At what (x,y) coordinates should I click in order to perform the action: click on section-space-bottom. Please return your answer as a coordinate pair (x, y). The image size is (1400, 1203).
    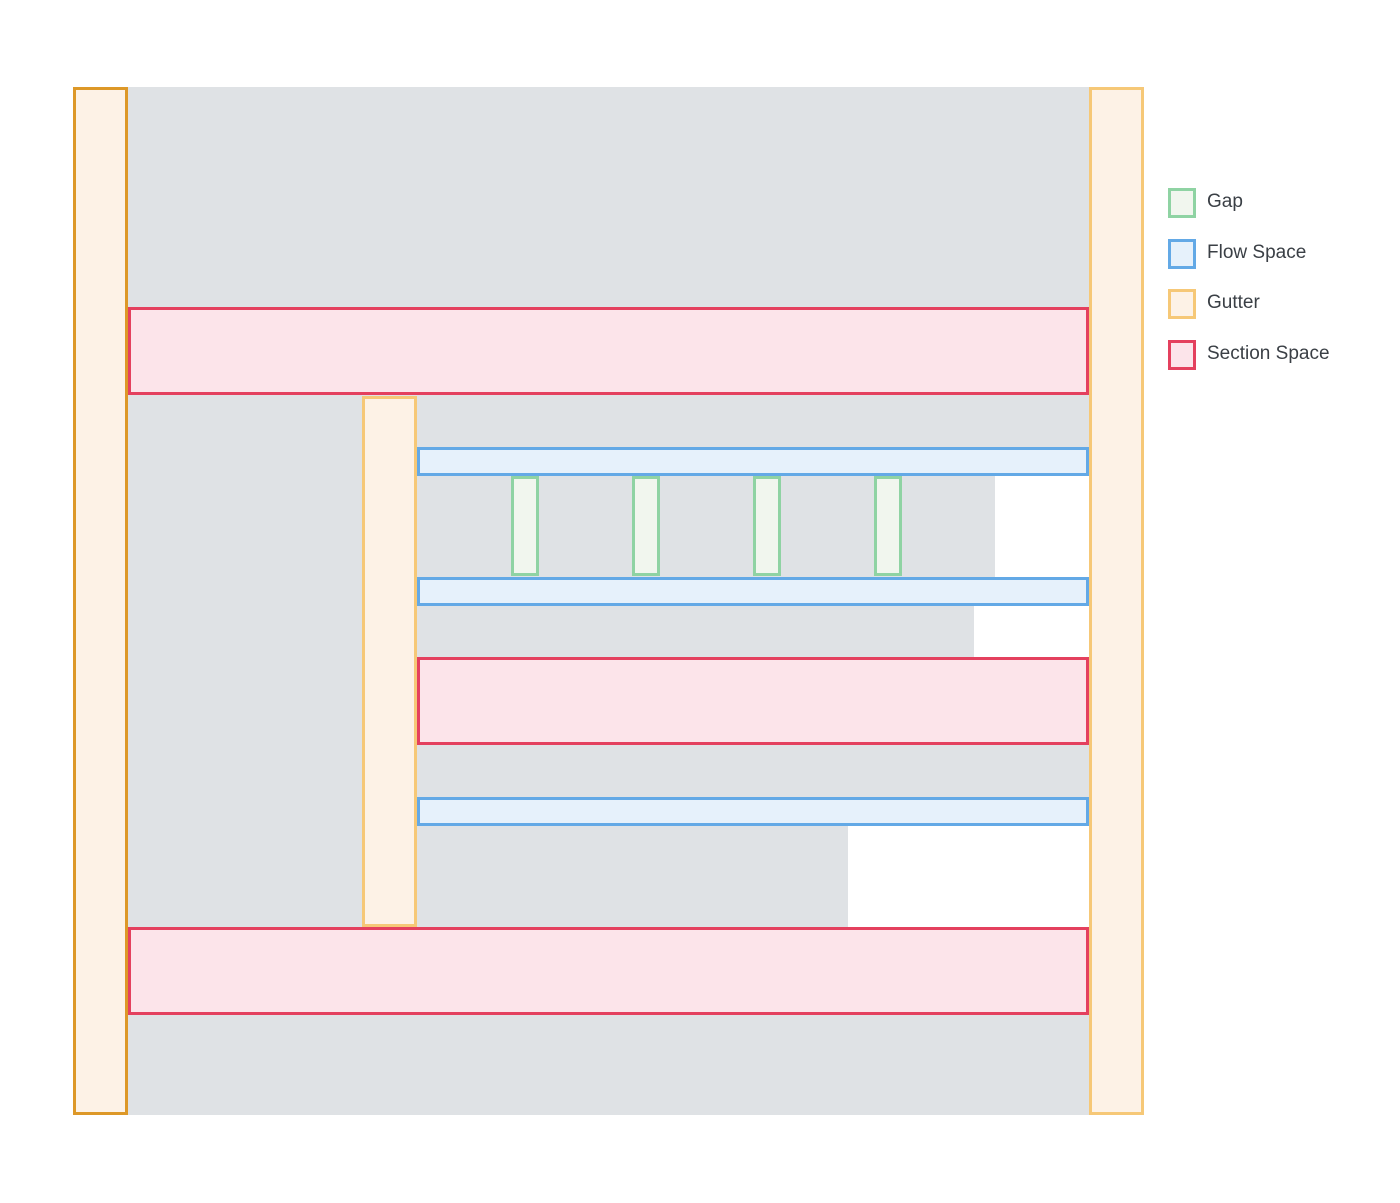
    Looking at the image, I should click on (608, 971).